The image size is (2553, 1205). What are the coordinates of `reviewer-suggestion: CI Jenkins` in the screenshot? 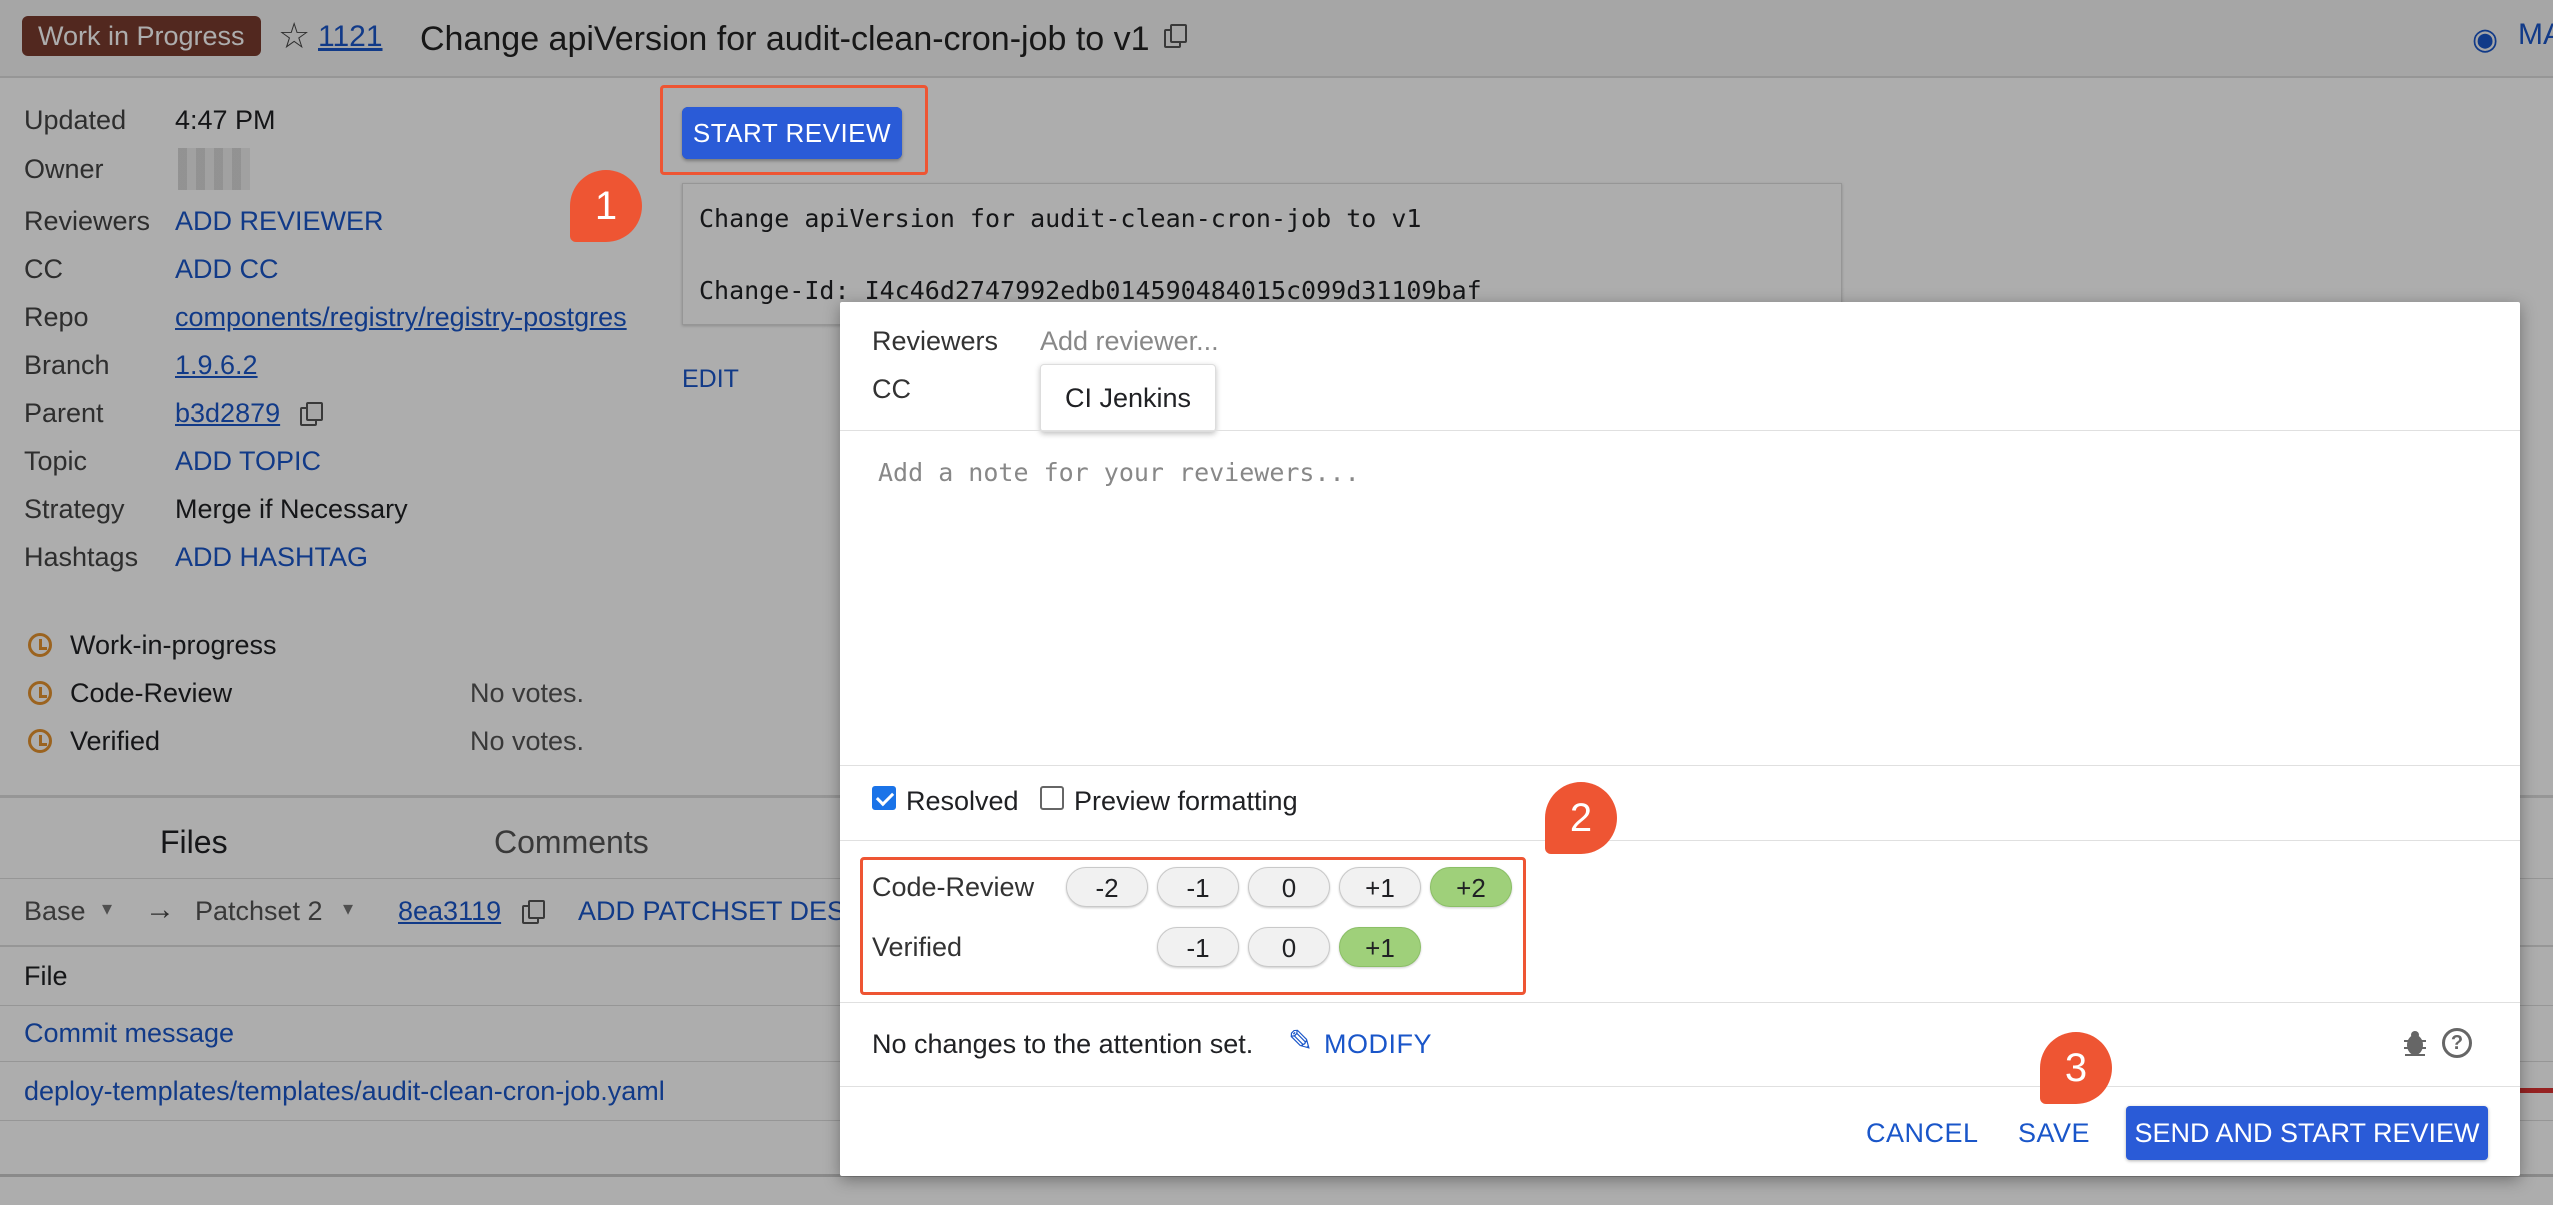 It's located at (1128, 398).